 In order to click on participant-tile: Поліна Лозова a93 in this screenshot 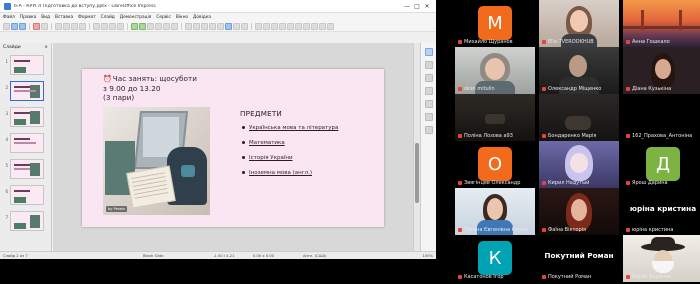, I will do `click(495, 117)`.